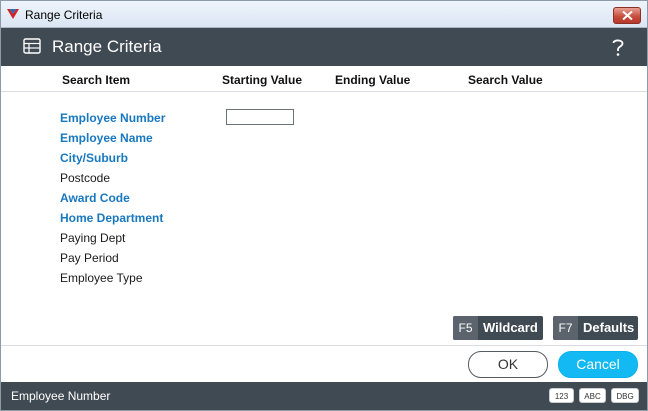 The image size is (648, 411). What do you see at coordinates (324, 14) in the screenshot?
I see `window-titlebar: Range Criteria` at bounding box center [324, 14].